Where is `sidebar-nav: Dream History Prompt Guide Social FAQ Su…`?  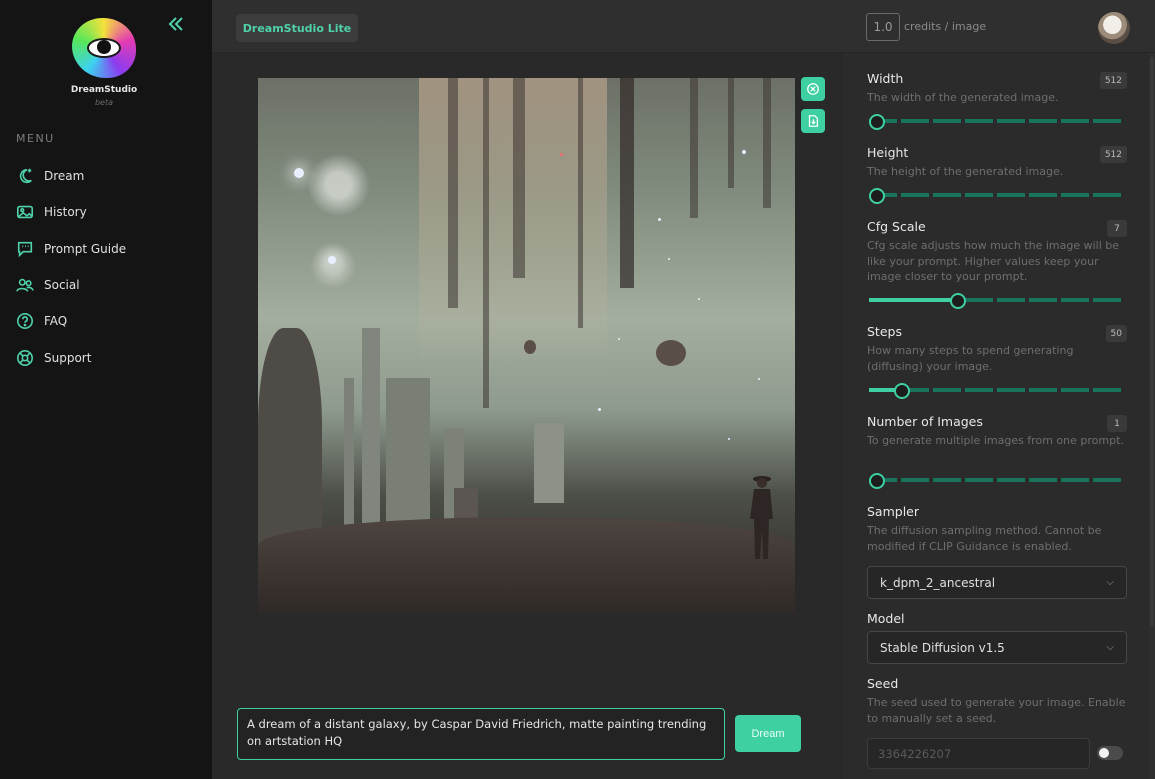 sidebar-nav: Dream History Prompt Guide Social FAQ Su… is located at coordinates (109, 267).